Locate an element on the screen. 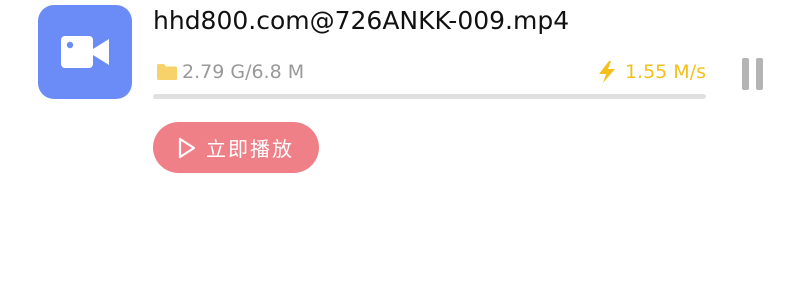  video-file-icon is located at coordinates (85, 52).